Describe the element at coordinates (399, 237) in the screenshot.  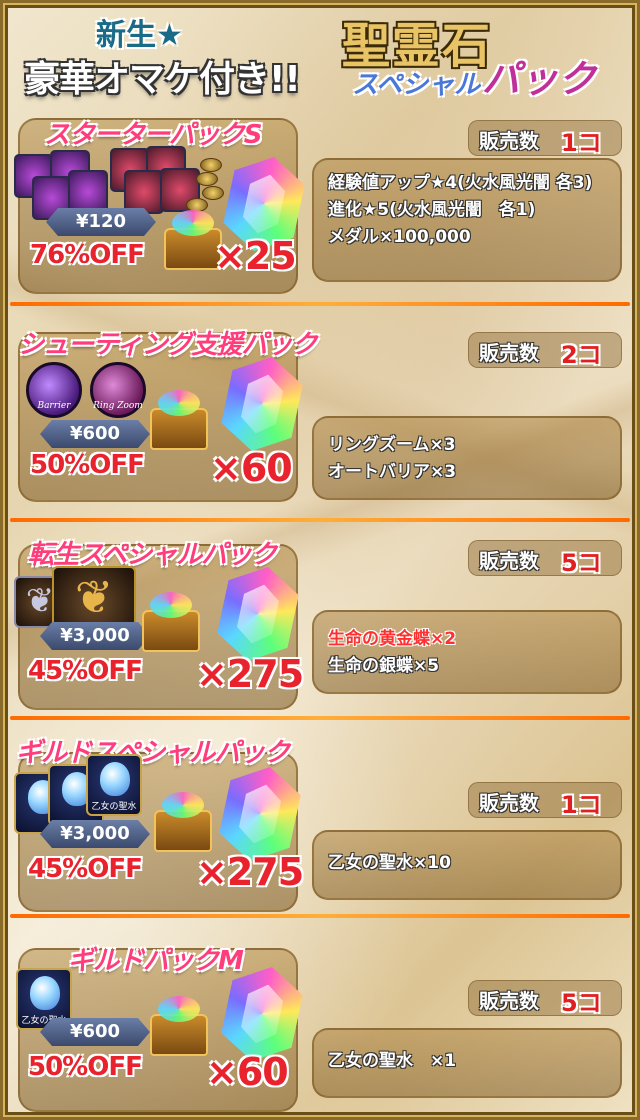
I see `content-line: メダル×100,000` at that location.